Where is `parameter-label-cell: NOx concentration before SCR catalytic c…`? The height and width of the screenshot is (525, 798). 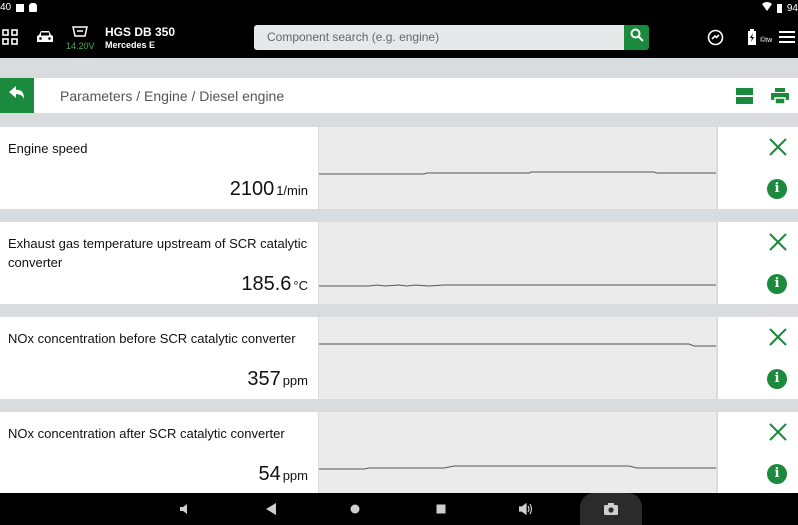
parameter-label-cell: NOx concentration before SCR catalytic c… is located at coordinates (159, 358).